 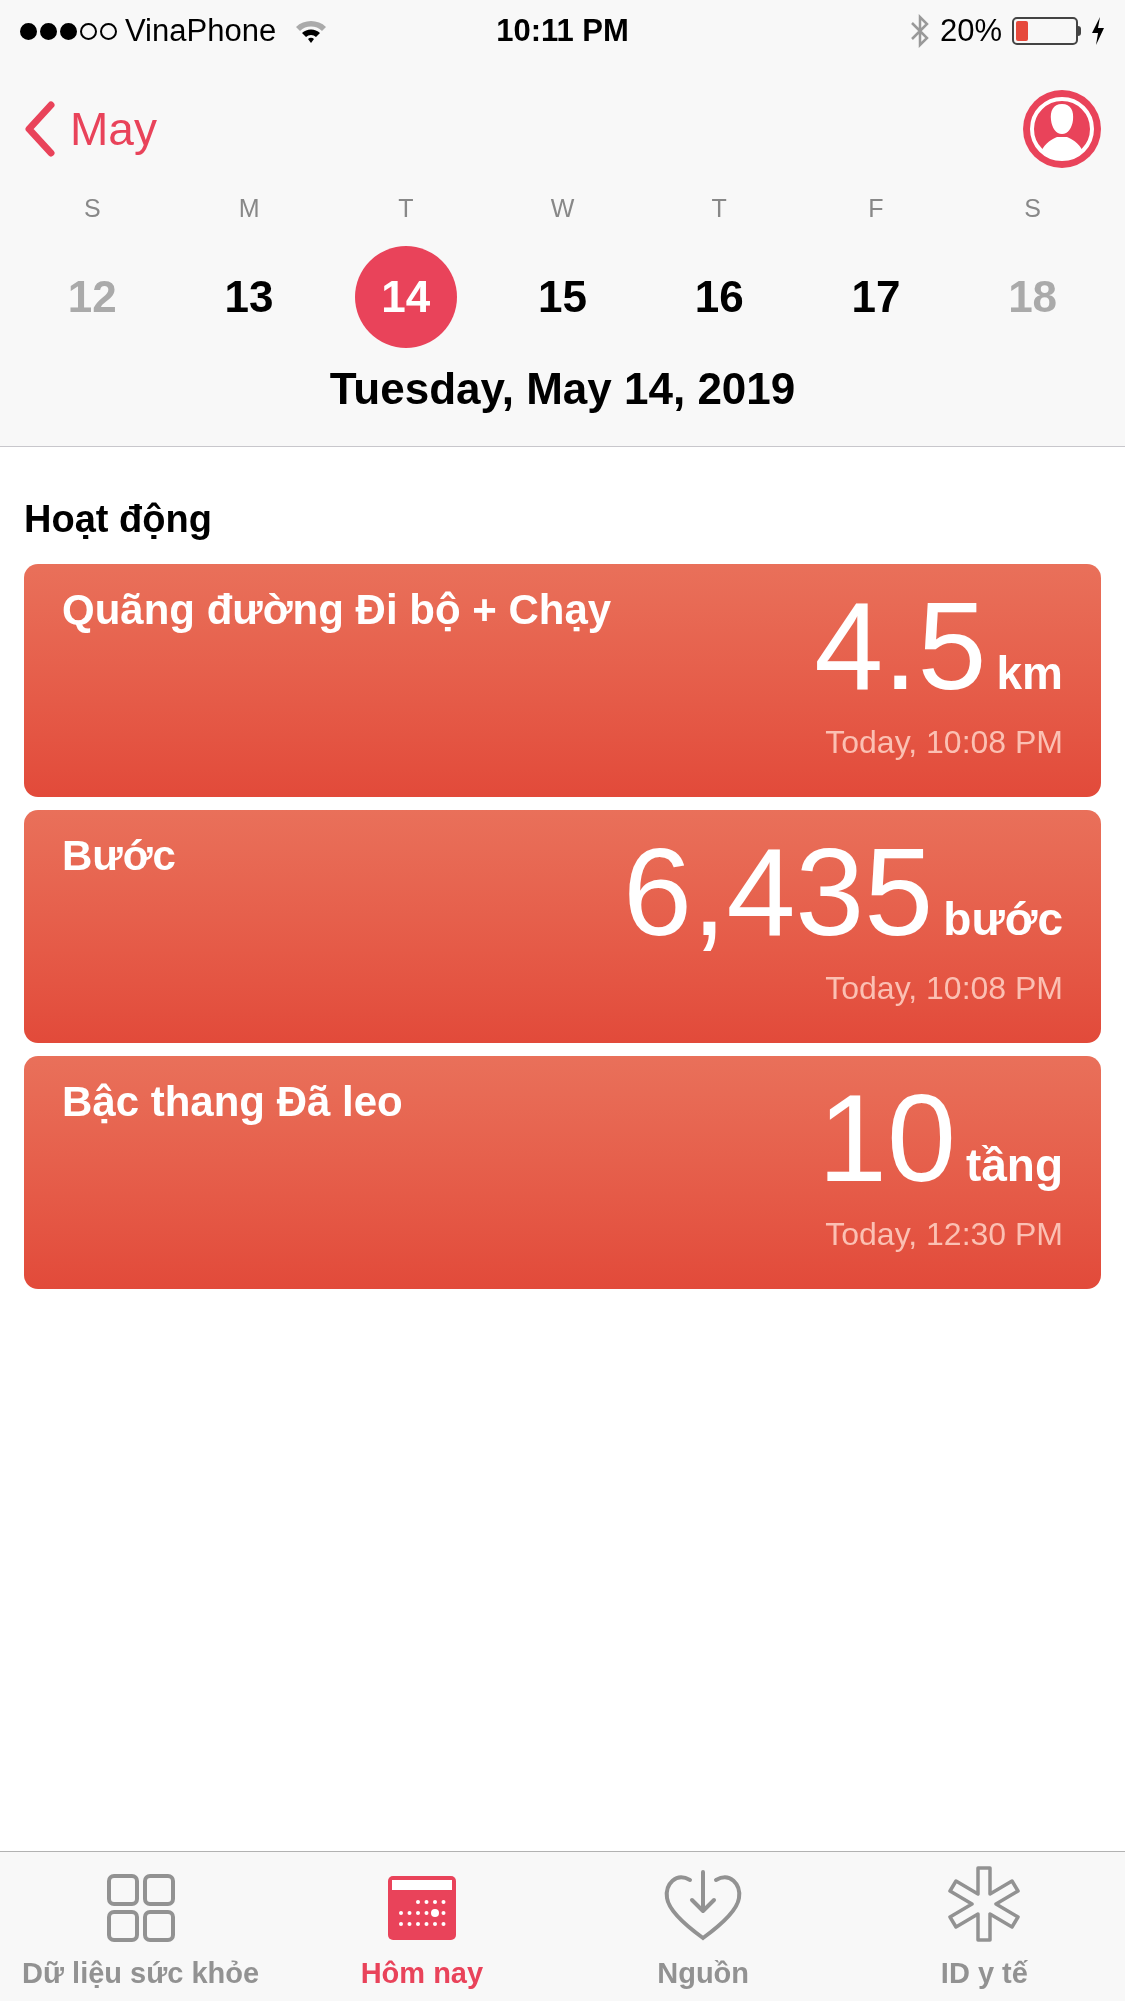 What do you see at coordinates (900, 646) in the screenshot?
I see `metric-value: 4.5` at bounding box center [900, 646].